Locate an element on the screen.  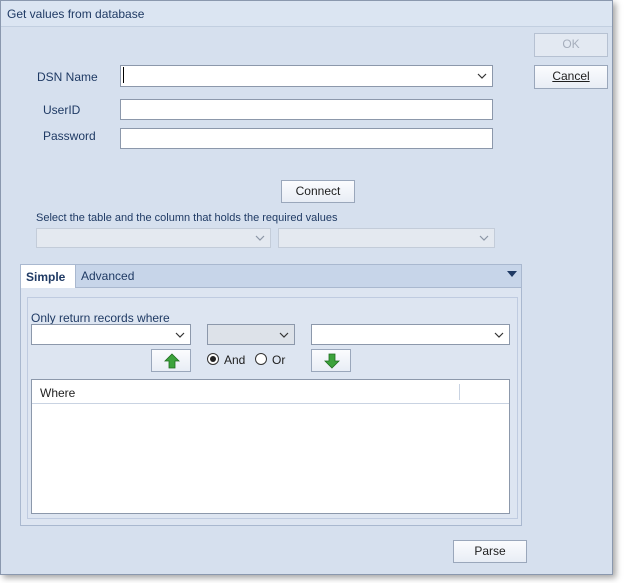
operator-combobox is located at coordinates (251, 334).